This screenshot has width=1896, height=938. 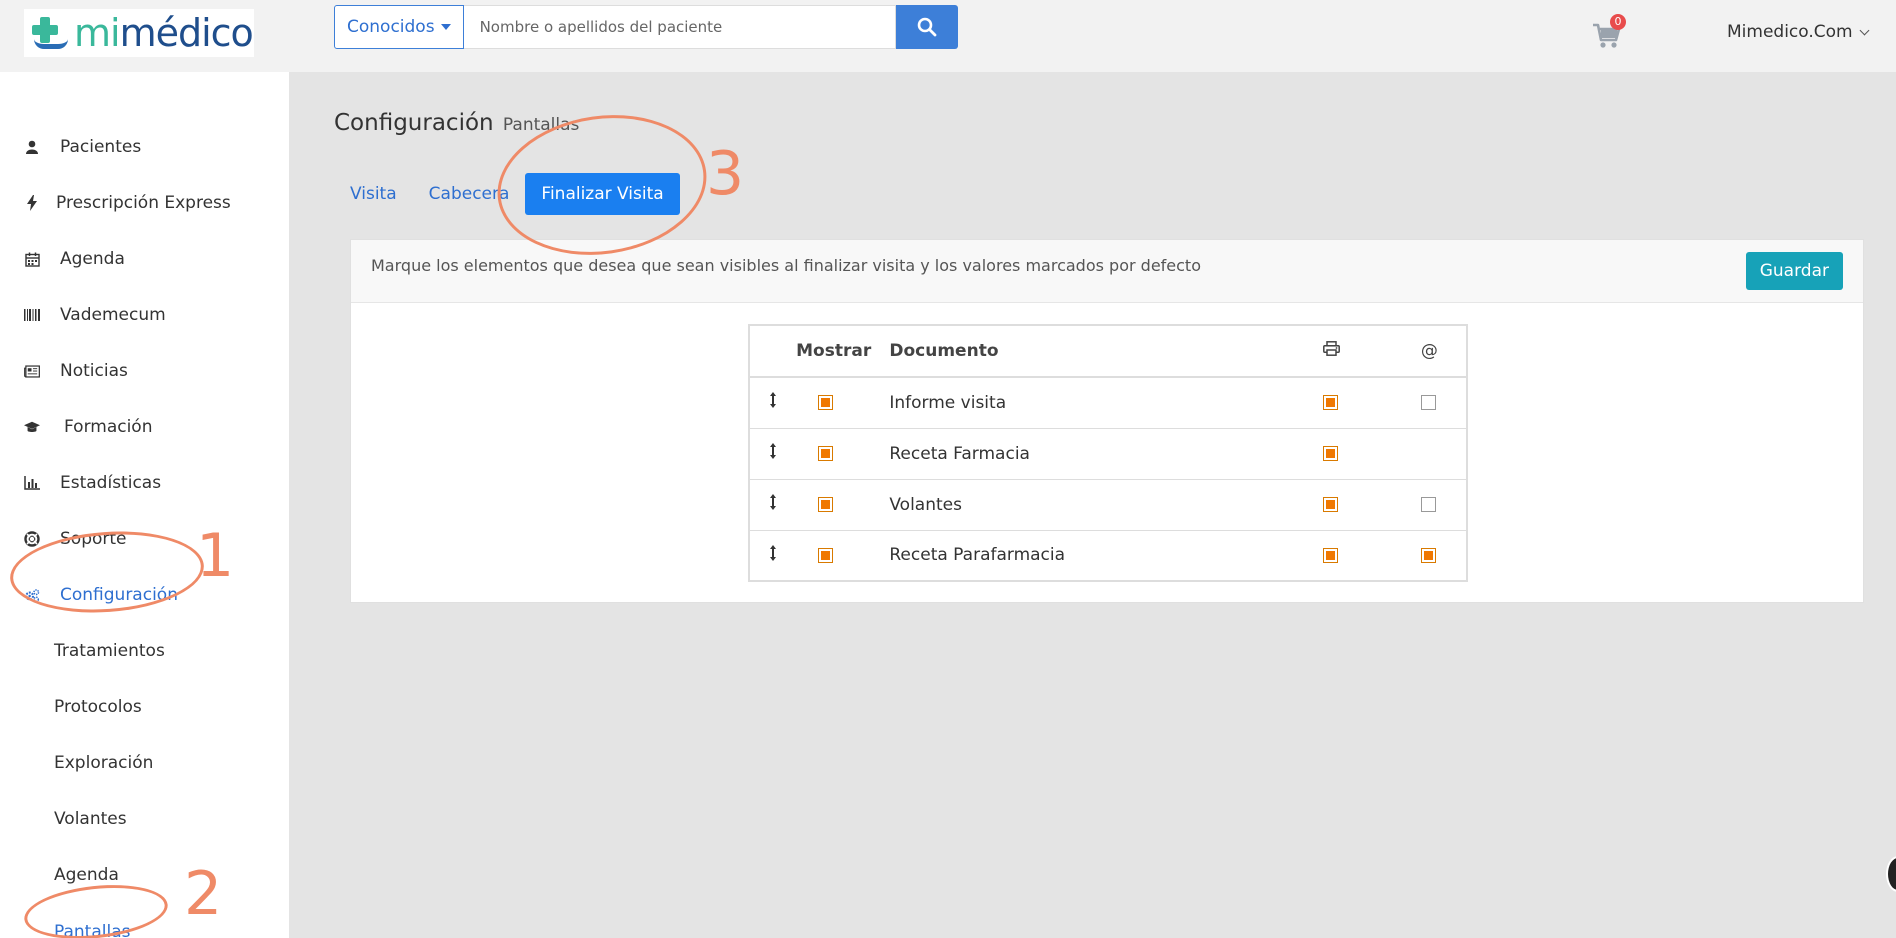 What do you see at coordinates (92, 259) in the screenshot?
I see `sidebar-item-label: Agenda` at bounding box center [92, 259].